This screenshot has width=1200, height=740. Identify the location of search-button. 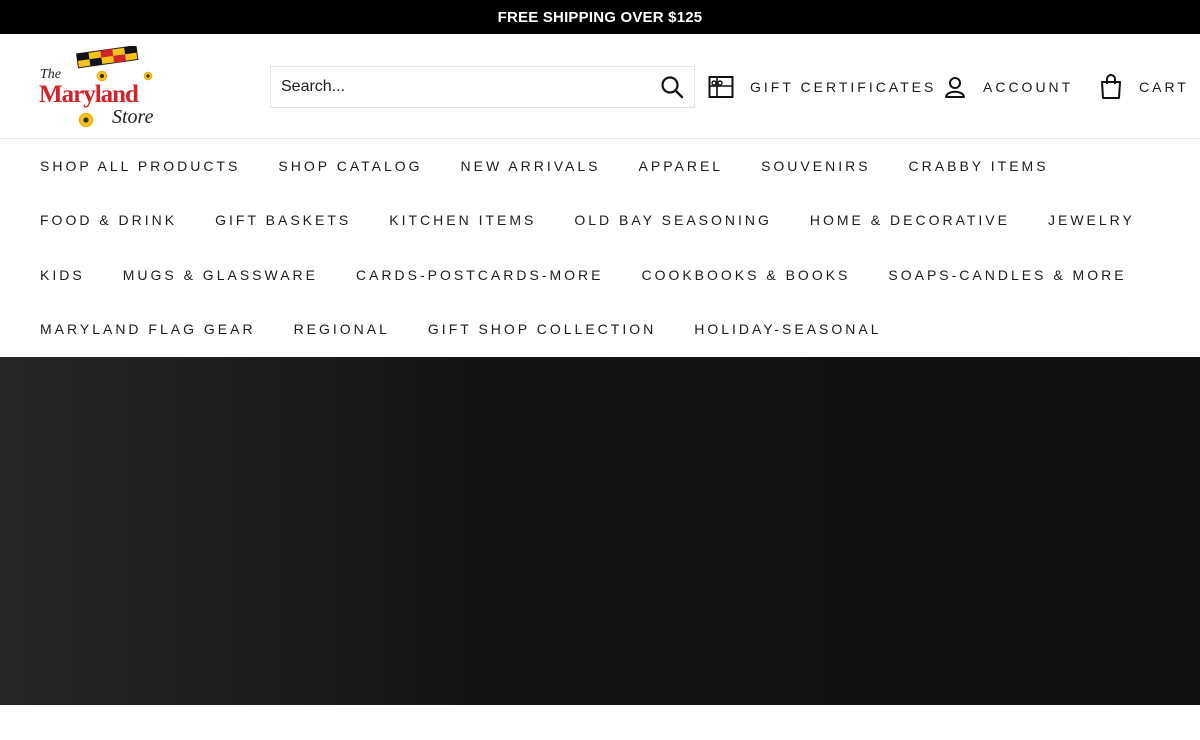
(672, 87).